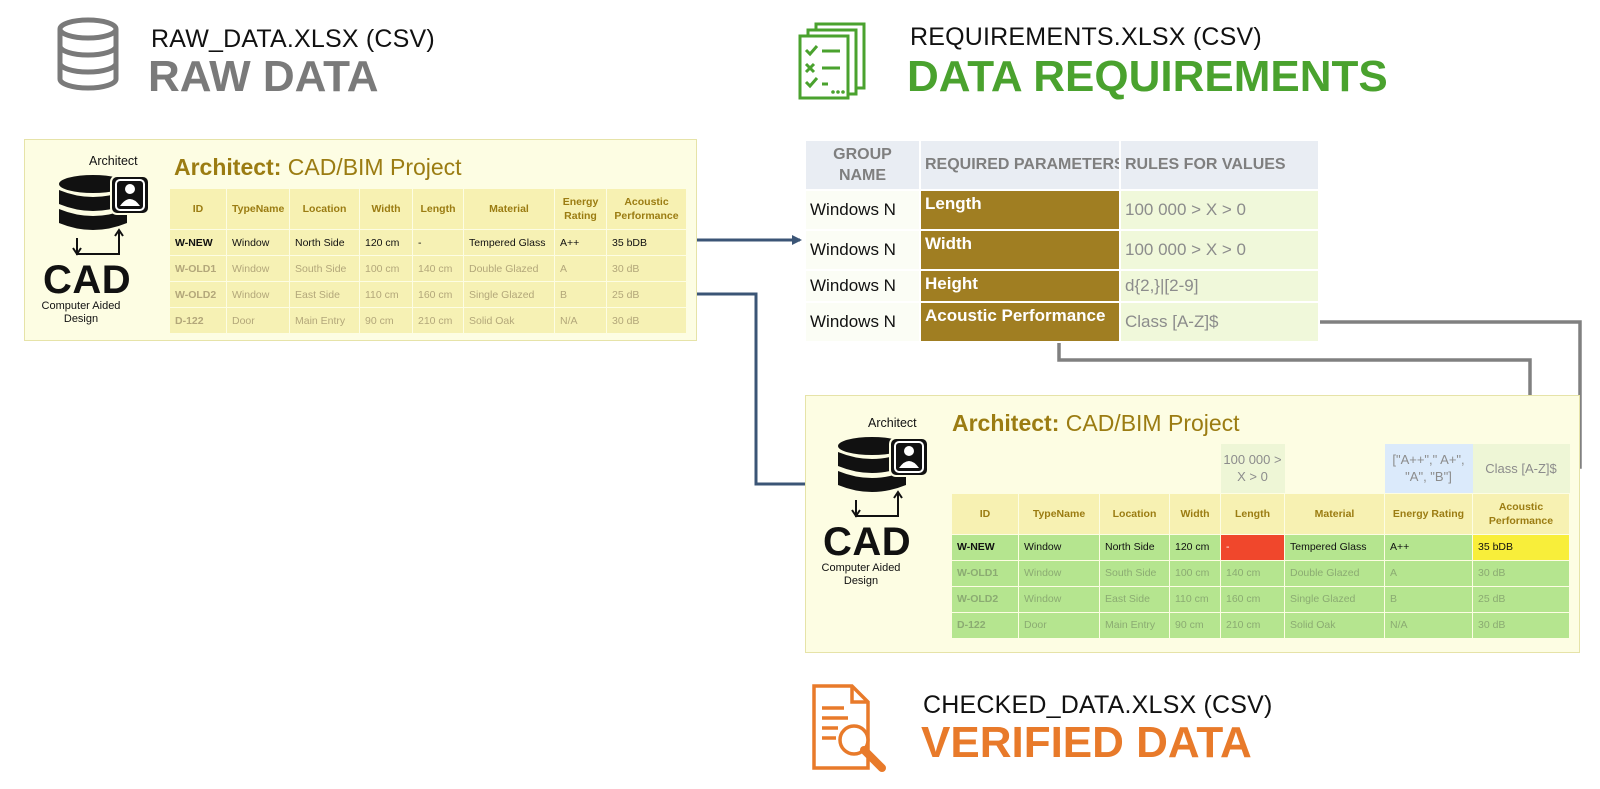 Image resolution: width=1600 pixels, height=789 pixels. Describe the element at coordinates (1219, 250) in the screenshot. I see `rule-cell: 100 000 > X > 0` at that location.